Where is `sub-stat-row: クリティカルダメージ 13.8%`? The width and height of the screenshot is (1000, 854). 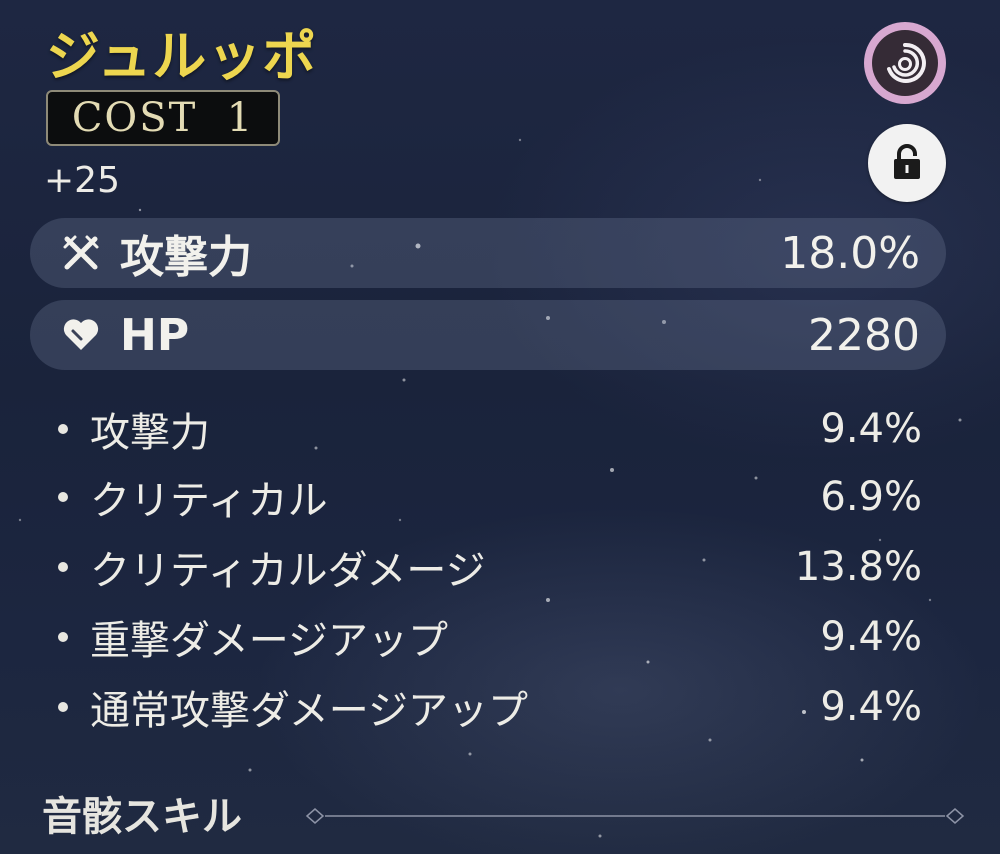
sub-stat-row: クリティカルダメージ 13.8% is located at coordinates (487, 567).